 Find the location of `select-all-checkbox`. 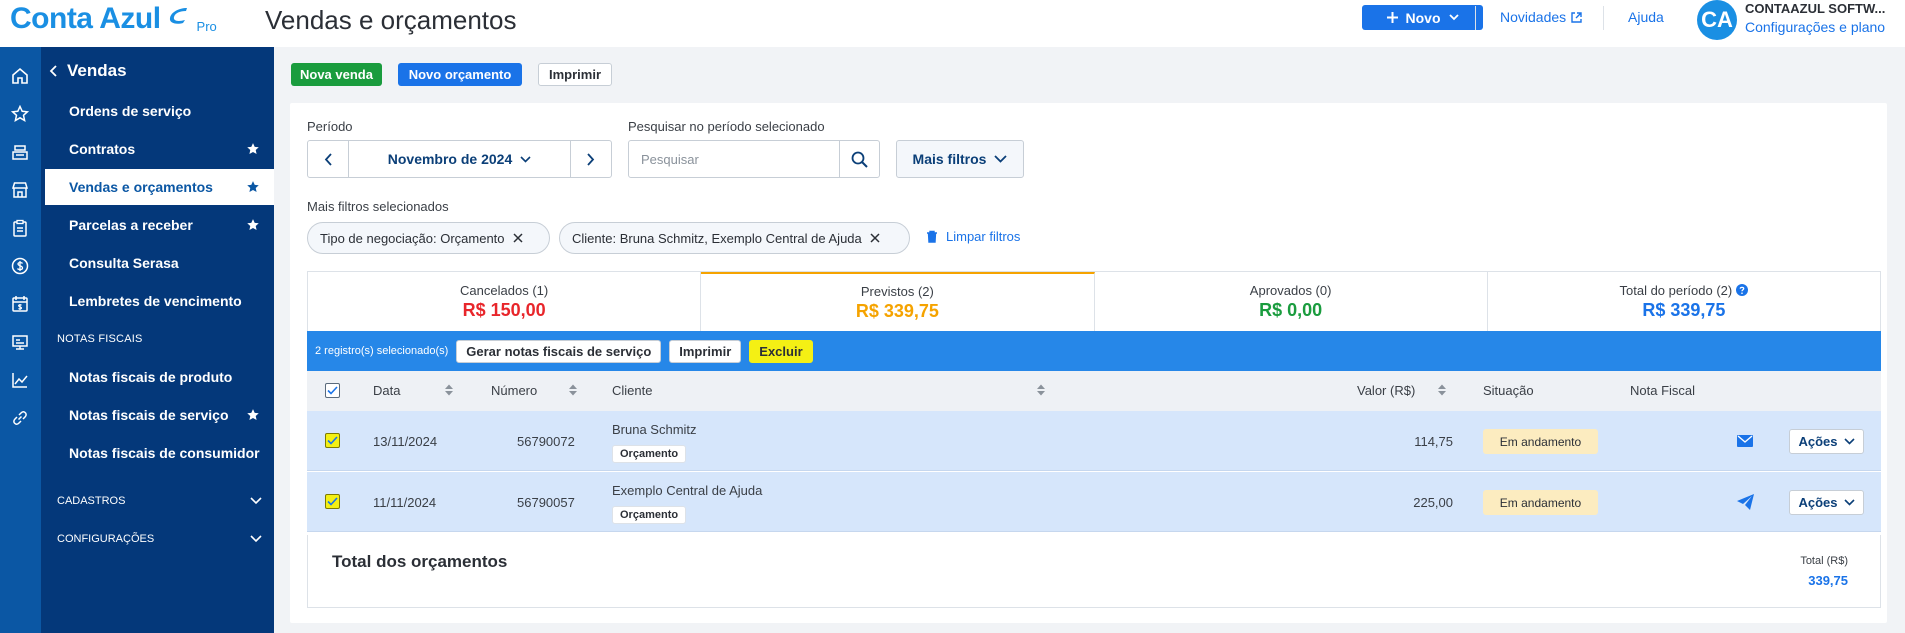

select-all-checkbox is located at coordinates (332, 390).